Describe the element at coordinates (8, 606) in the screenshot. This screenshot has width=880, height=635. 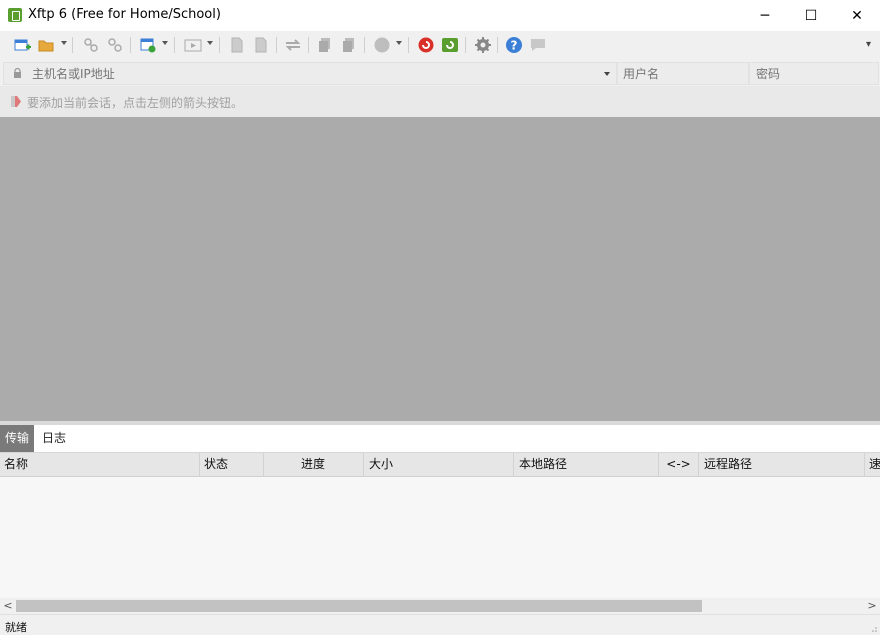
I see `scroll-left-icon: <` at that location.